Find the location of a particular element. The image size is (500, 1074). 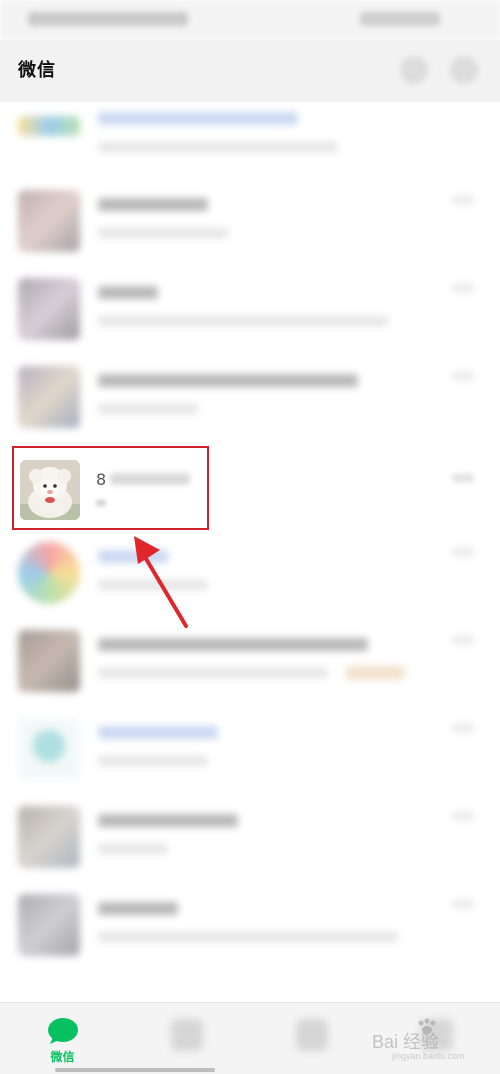

tab-discover is located at coordinates (312, 1038).